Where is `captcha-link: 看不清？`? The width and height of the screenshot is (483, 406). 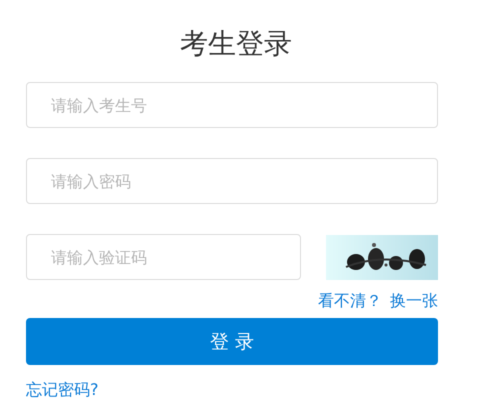
captcha-link: 看不清？ is located at coordinates (350, 301).